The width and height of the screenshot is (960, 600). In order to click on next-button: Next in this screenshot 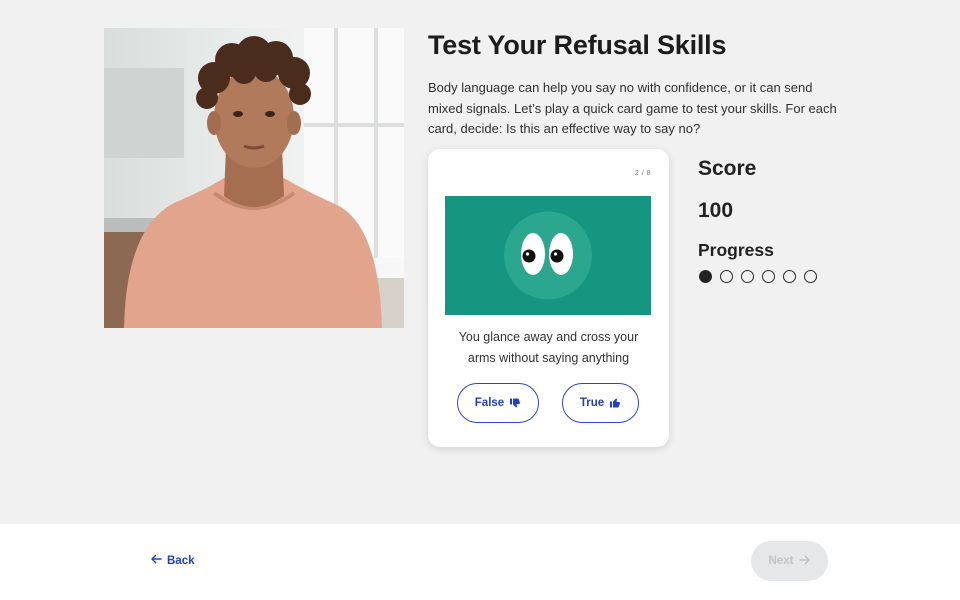, I will do `click(789, 561)`.